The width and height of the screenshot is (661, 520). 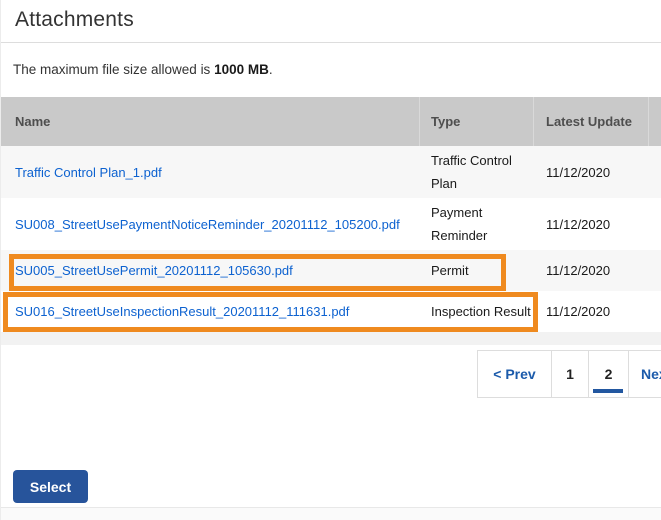 I want to click on page-2-button: 2, so click(x=609, y=374).